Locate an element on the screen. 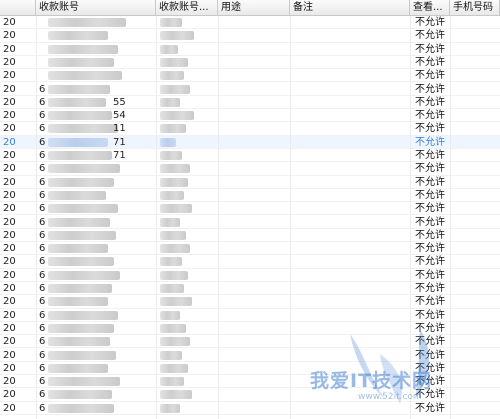 The image size is (500, 419). header-col-phone: 手机号码 is located at coordinates (475, 8).